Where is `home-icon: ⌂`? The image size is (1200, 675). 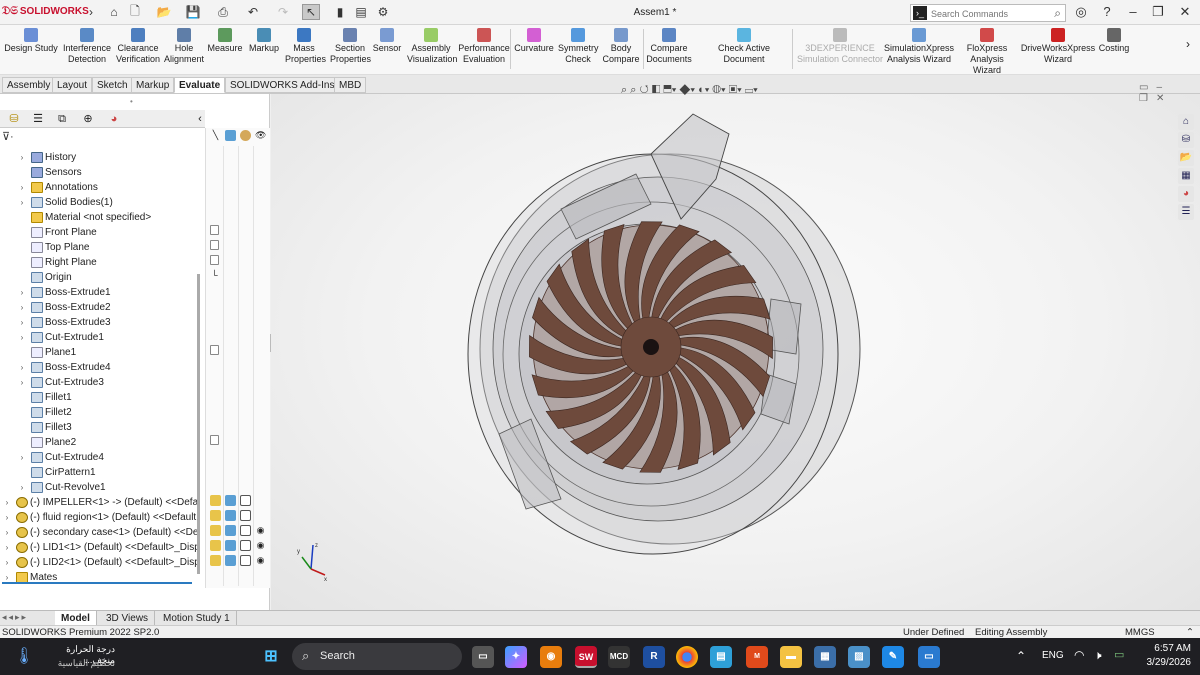 home-icon: ⌂ is located at coordinates (114, 12).